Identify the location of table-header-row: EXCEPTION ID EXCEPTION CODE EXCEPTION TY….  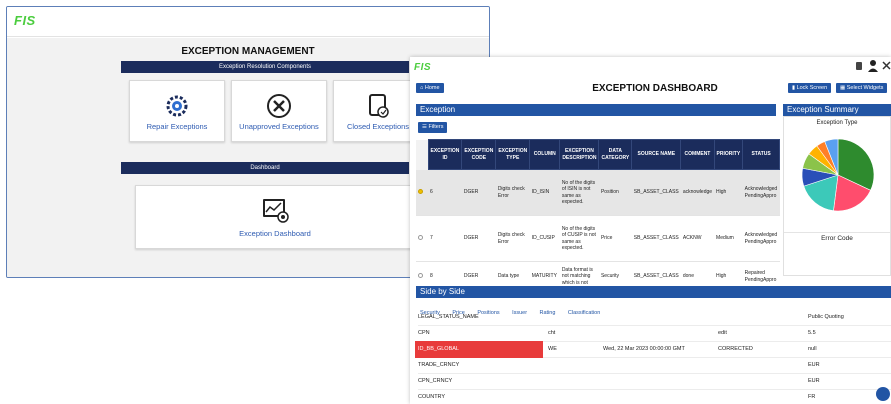
(598, 154).